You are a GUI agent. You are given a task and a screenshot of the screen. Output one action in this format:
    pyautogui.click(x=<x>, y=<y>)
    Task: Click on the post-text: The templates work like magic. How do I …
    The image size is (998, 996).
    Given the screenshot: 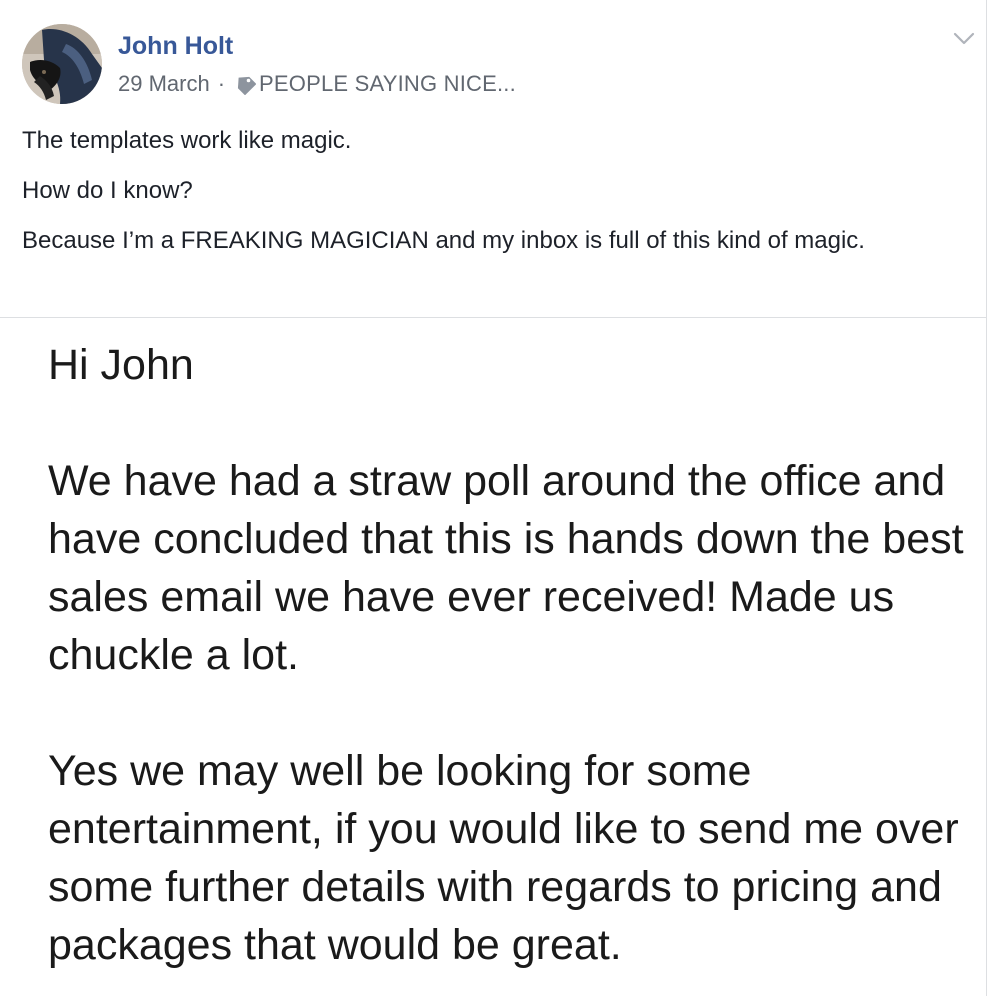 What is the action you would take?
    pyautogui.click(x=492, y=197)
    